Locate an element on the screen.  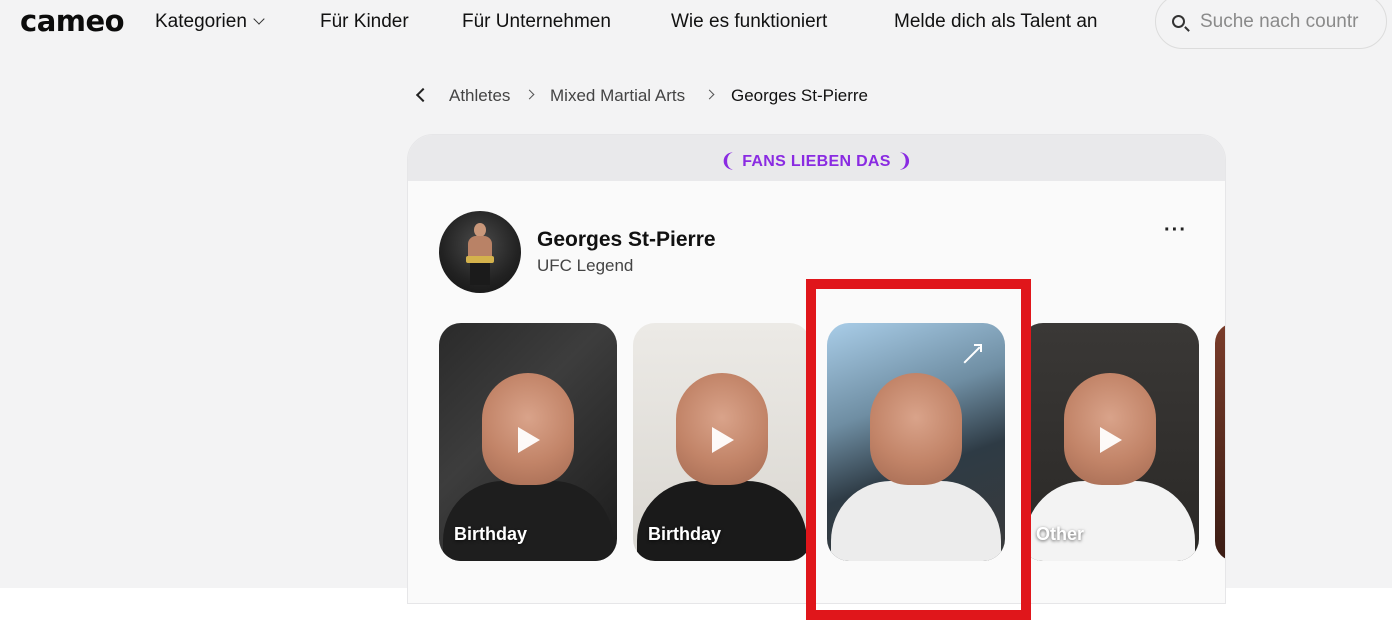
nav-item-kategorien: Kategorien is located at coordinates (210, 22).